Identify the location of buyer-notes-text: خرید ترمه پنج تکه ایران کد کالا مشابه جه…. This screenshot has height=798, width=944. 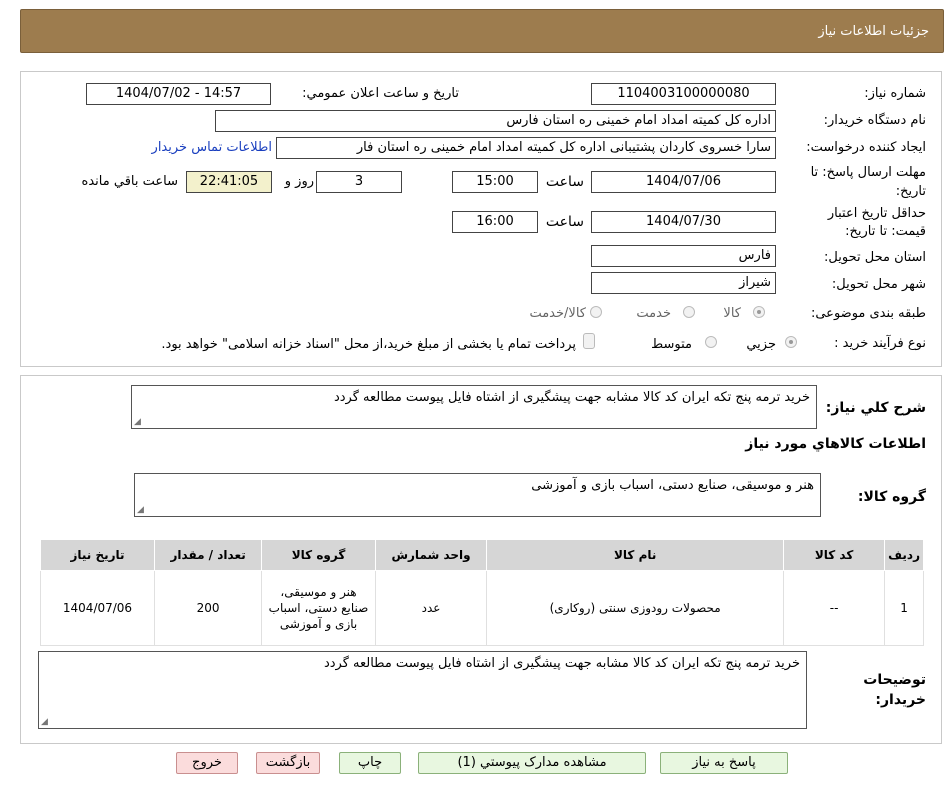
(561, 663).